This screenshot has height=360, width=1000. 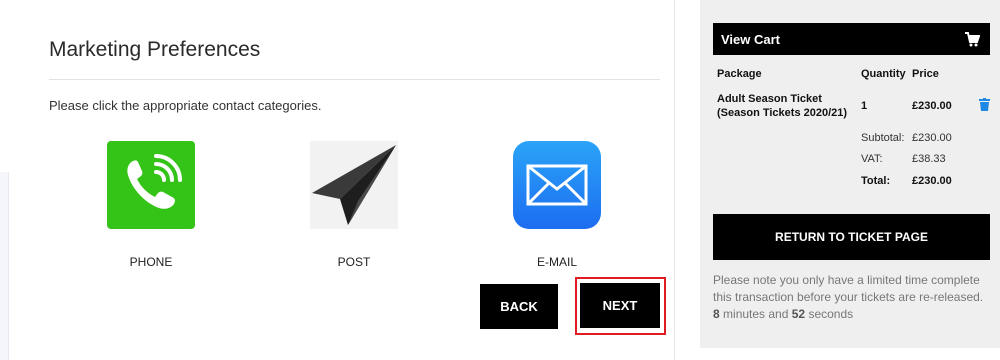 What do you see at coordinates (925, 74) in the screenshot?
I see `price-column-header: Price` at bounding box center [925, 74].